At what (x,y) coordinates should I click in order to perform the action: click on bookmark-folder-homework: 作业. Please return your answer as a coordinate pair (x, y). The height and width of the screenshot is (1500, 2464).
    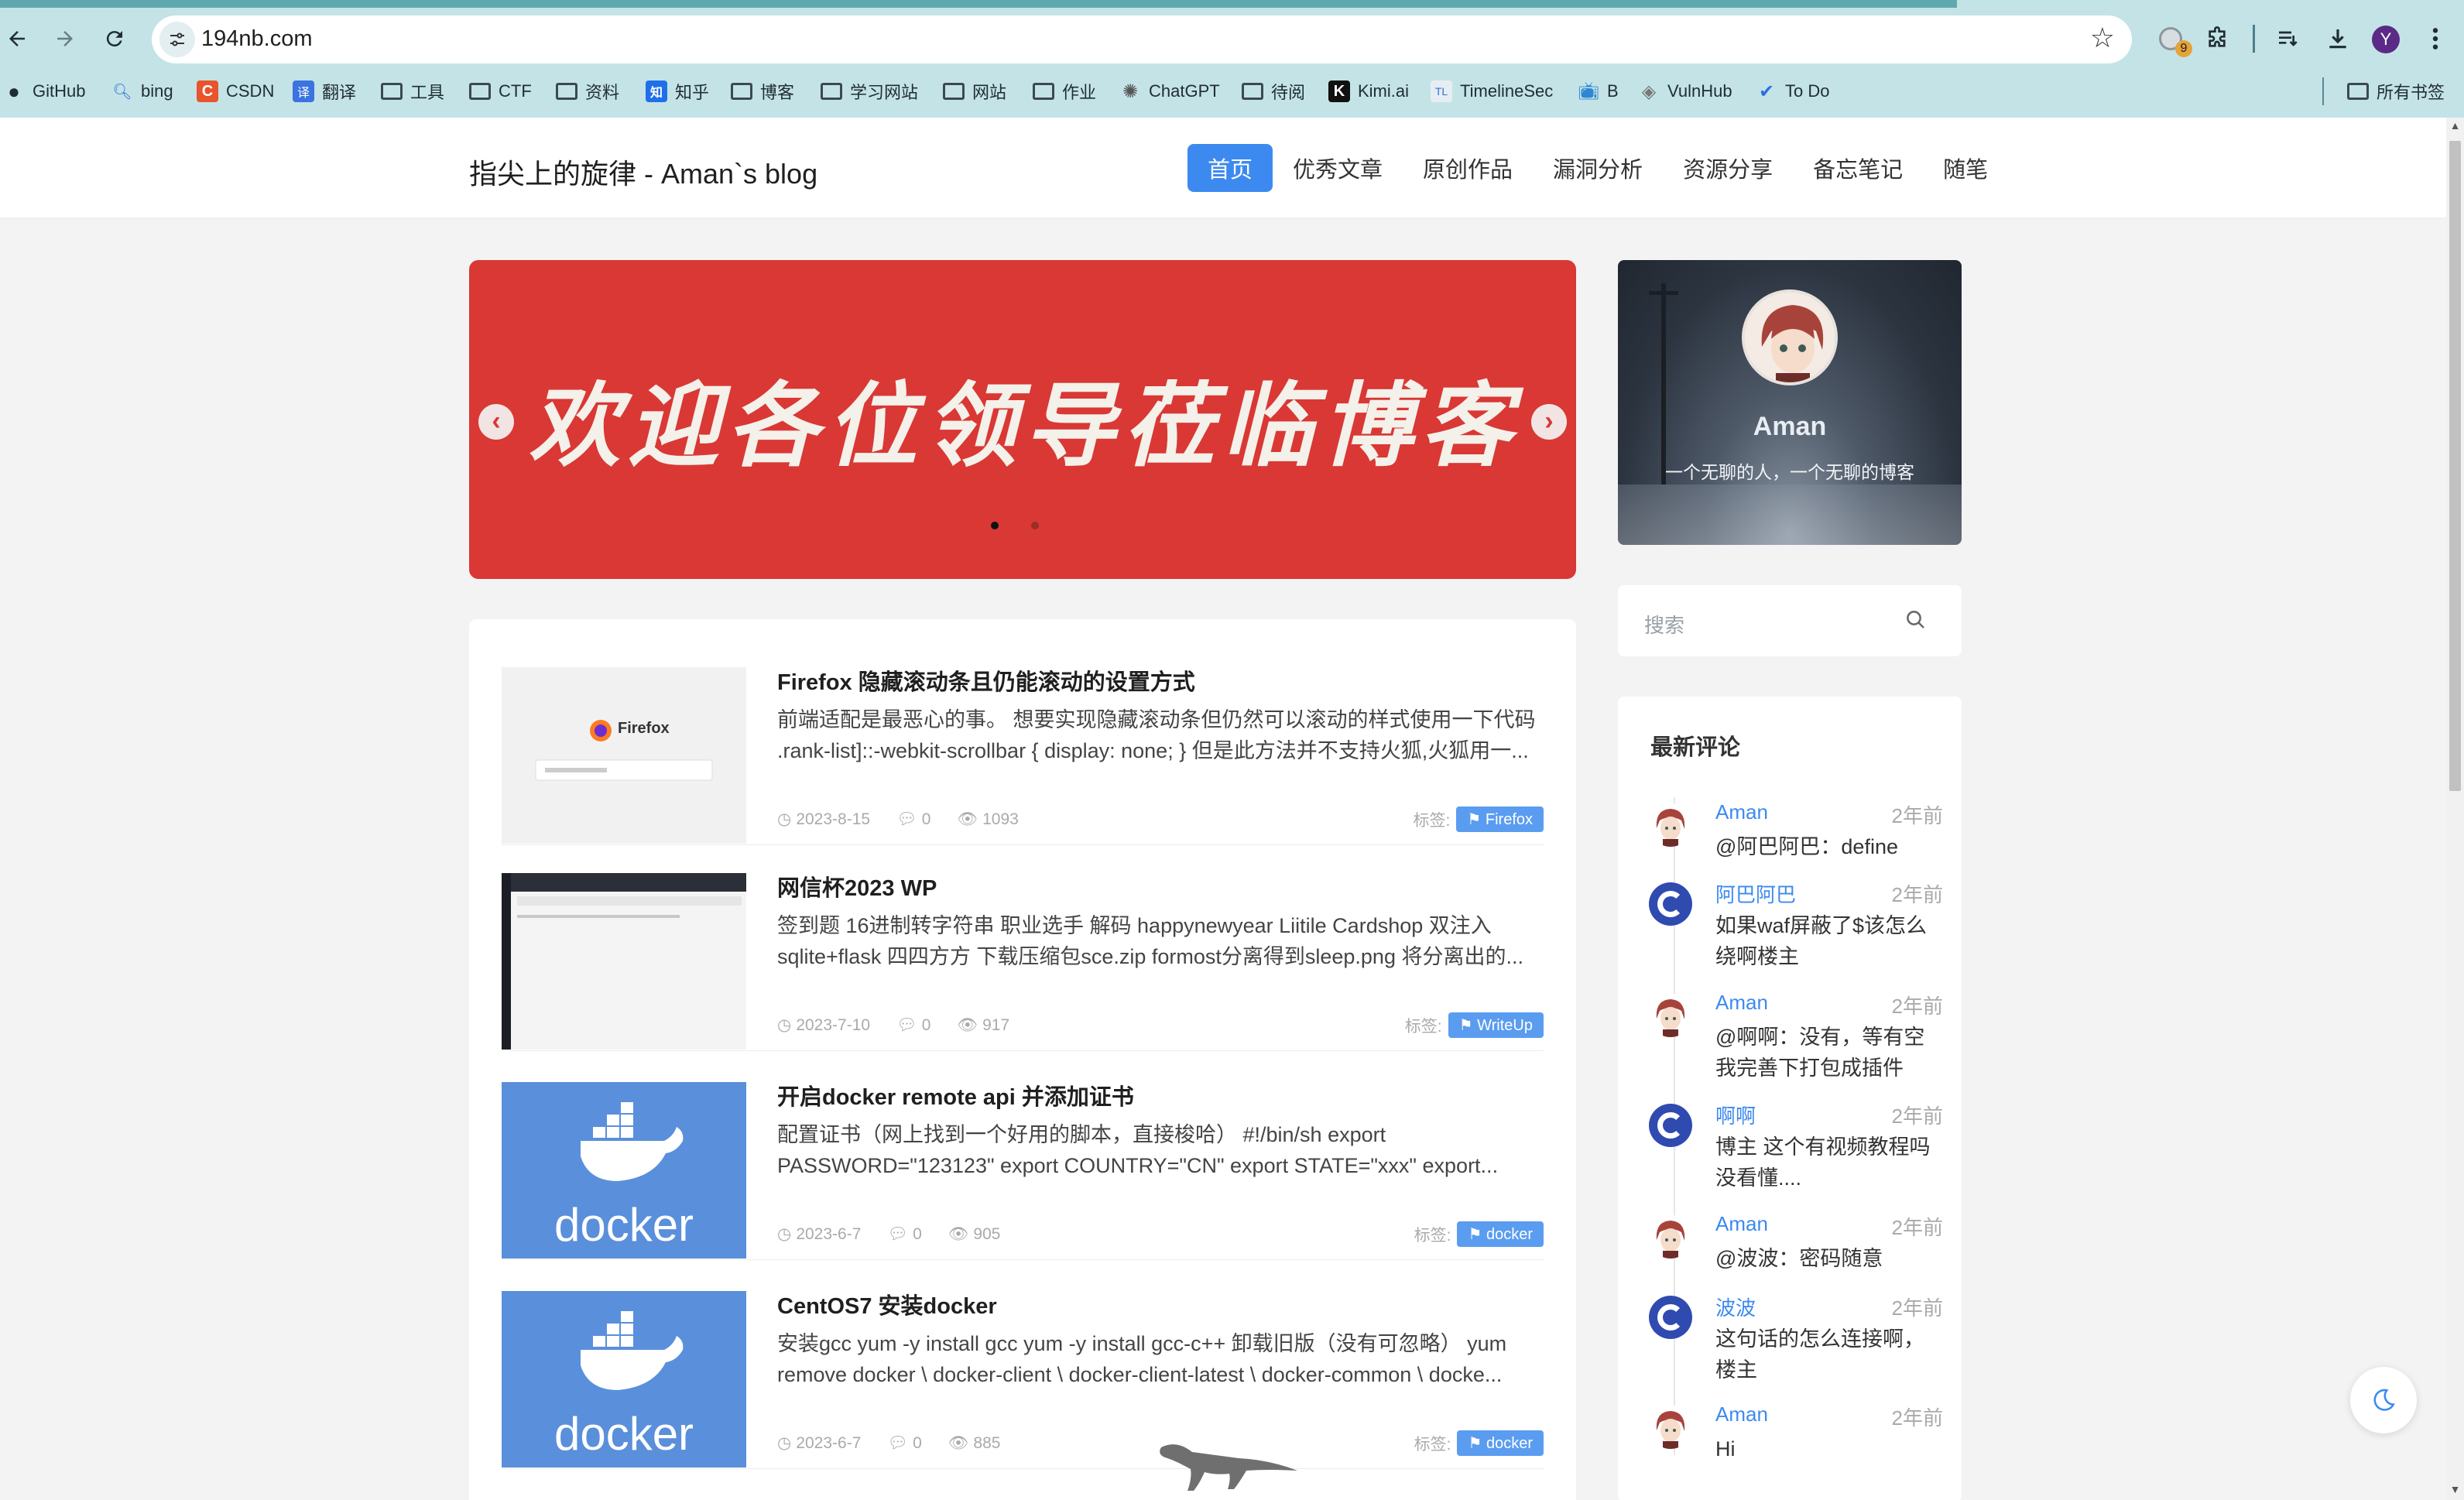
    Looking at the image, I should click on (1064, 91).